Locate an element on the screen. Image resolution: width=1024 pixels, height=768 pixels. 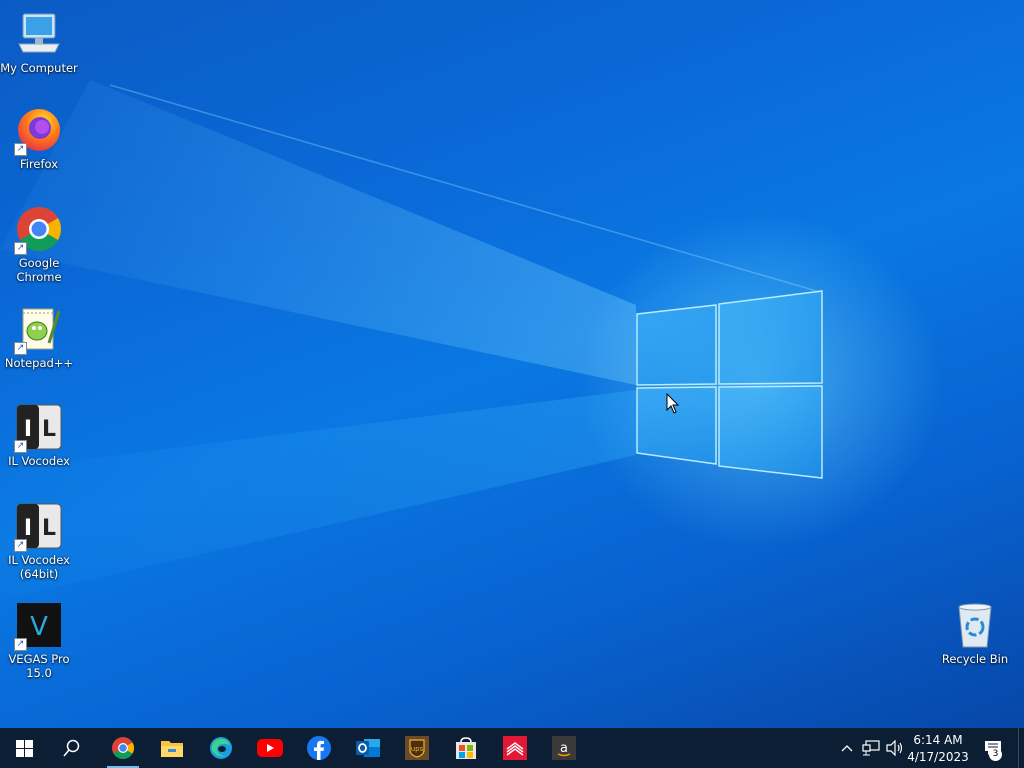
desktop-icon-google-chrome: ↗ Google Chrome is located at coordinates (39, 244).